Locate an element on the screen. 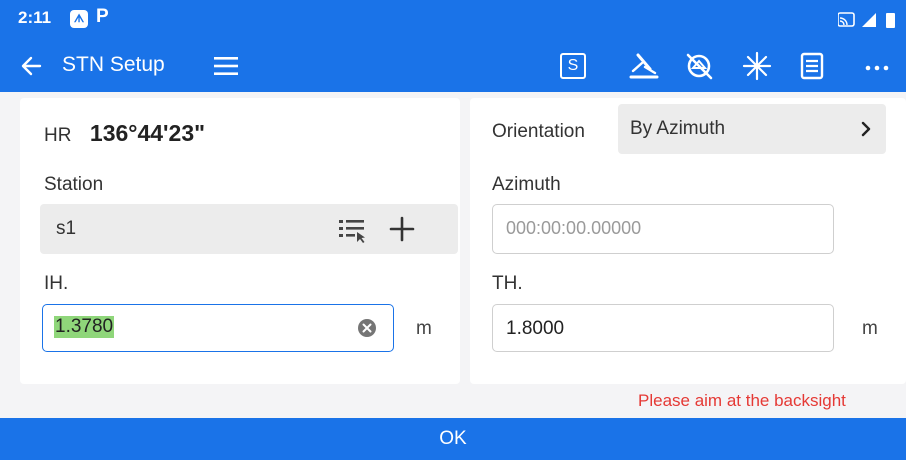 This screenshot has height=460, width=906. back-arrow-icon is located at coordinates (32, 66).